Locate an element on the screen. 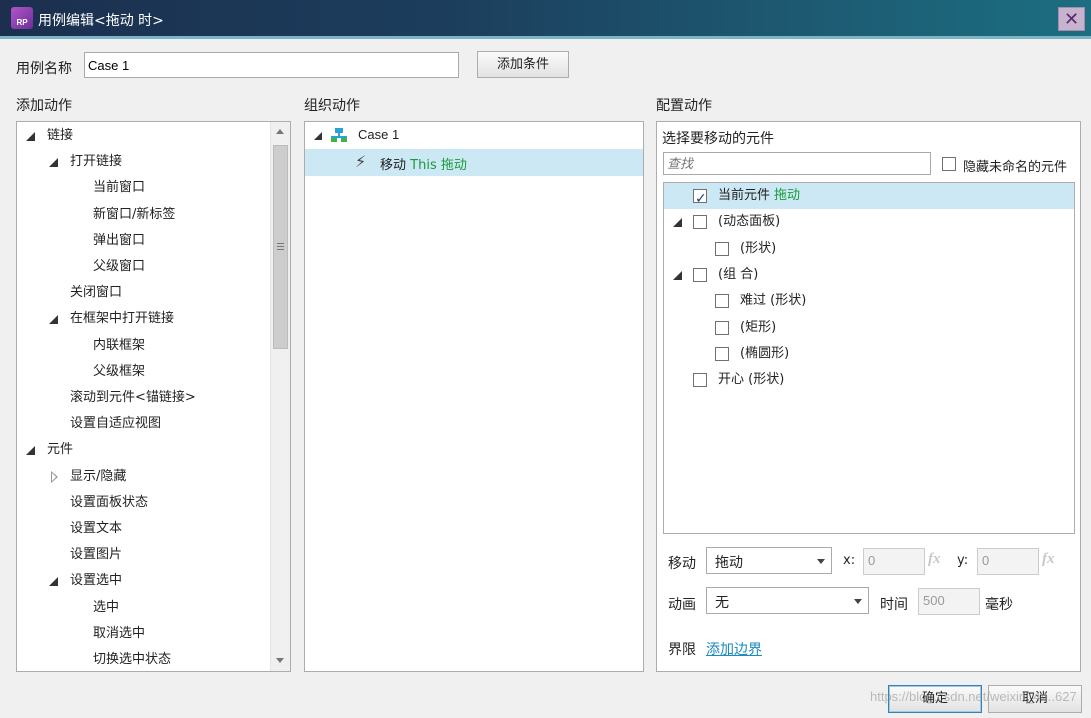 Image resolution: width=1091 pixels, height=718 pixels. action-tree-item: 选中 is located at coordinates (143, 608).